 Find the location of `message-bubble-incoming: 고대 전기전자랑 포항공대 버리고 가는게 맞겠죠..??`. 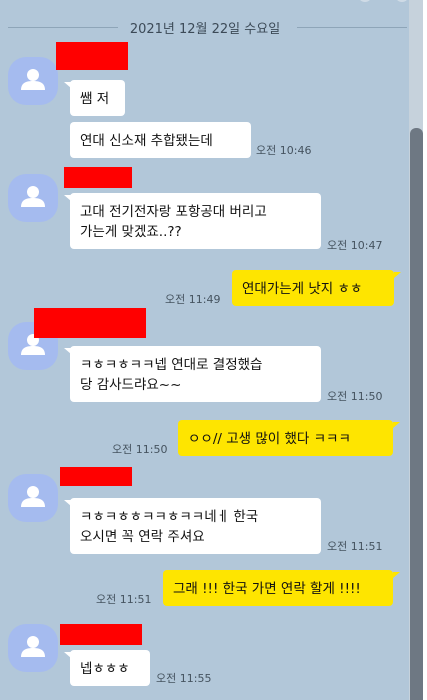

message-bubble-incoming: 고대 전기전자랑 포항공대 버리고 가는게 맞겠죠..?? is located at coordinates (195, 221).